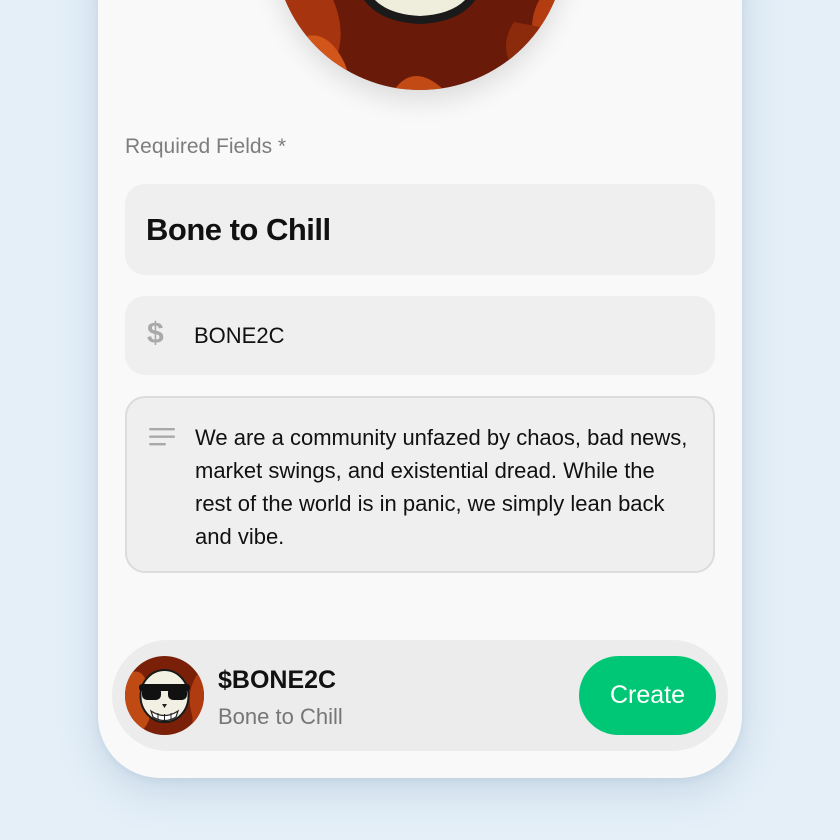 This screenshot has width=840, height=840. I want to click on ticker-field: $ BONE2C, so click(420, 335).